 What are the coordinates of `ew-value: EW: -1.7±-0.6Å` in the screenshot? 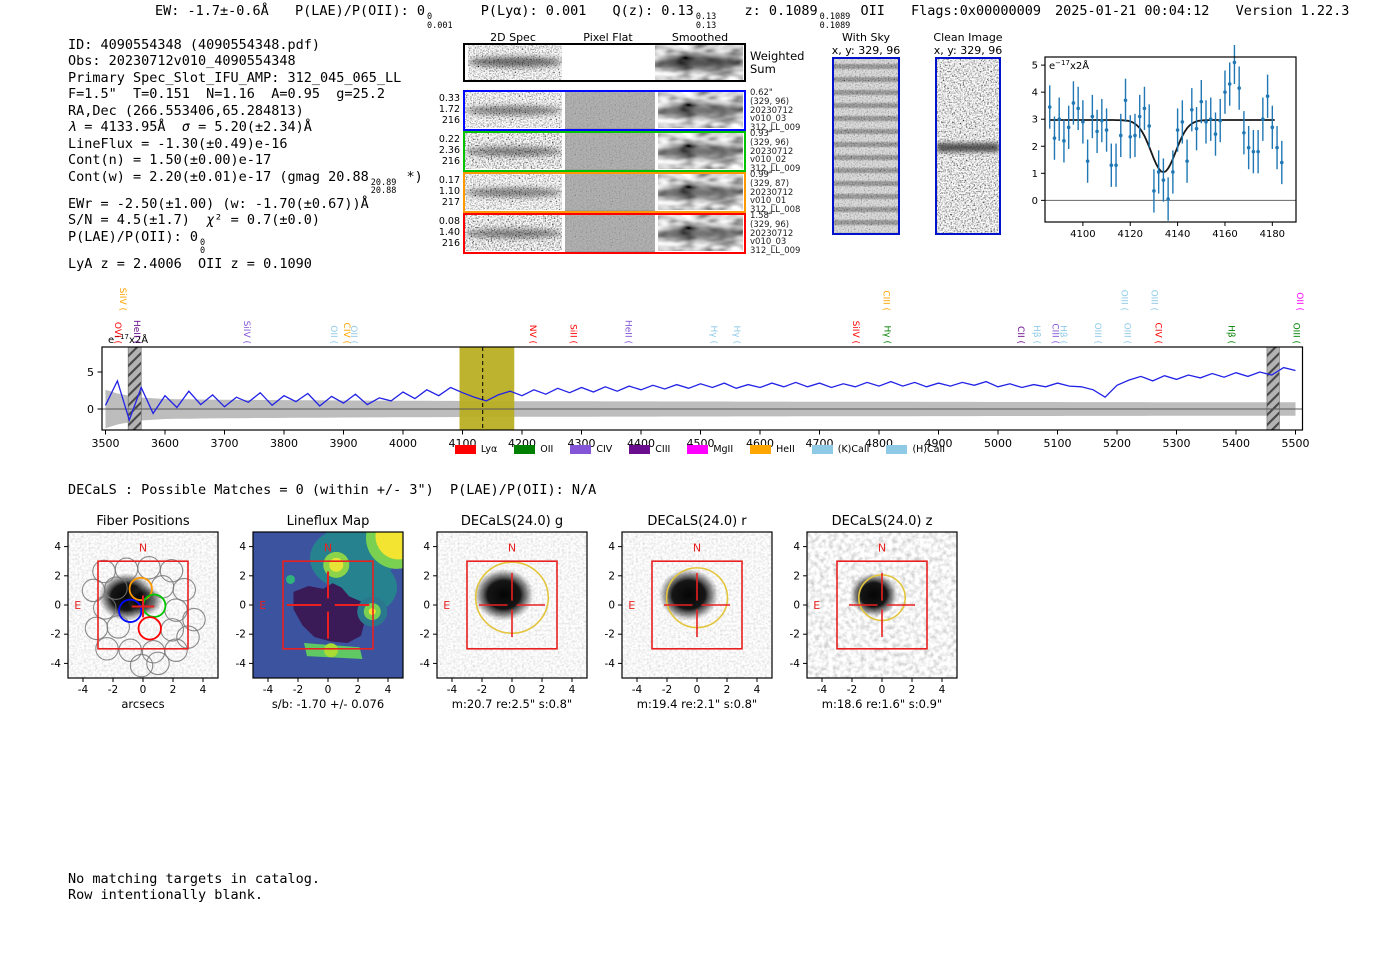 It's located at (212, 11).